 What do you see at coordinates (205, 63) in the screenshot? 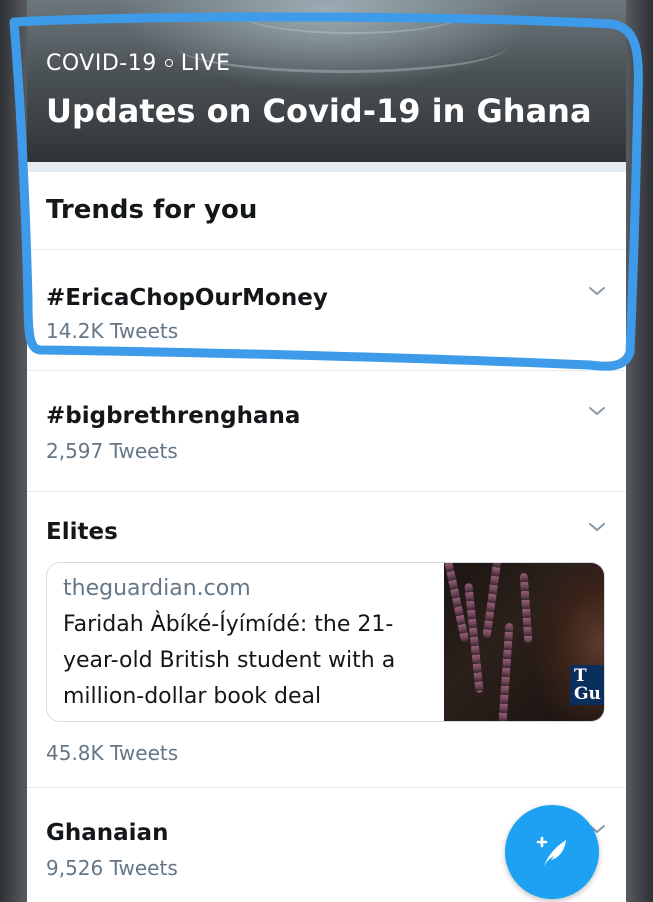
I see `hero-live-label: LIVE` at bounding box center [205, 63].